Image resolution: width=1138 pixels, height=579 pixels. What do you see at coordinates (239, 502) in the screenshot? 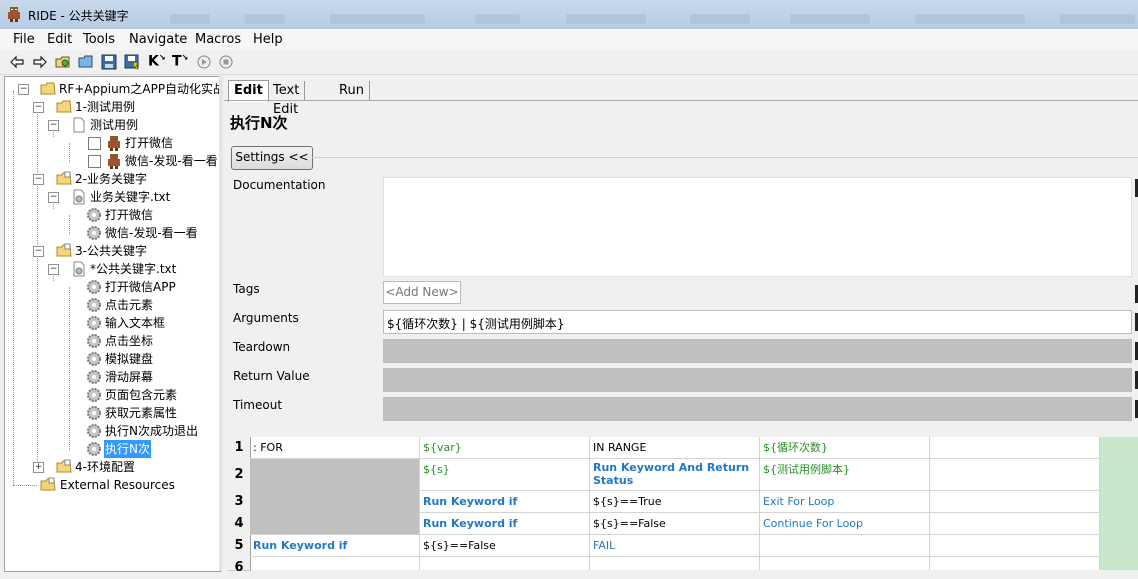
I see `row-number: 3` at bounding box center [239, 502].